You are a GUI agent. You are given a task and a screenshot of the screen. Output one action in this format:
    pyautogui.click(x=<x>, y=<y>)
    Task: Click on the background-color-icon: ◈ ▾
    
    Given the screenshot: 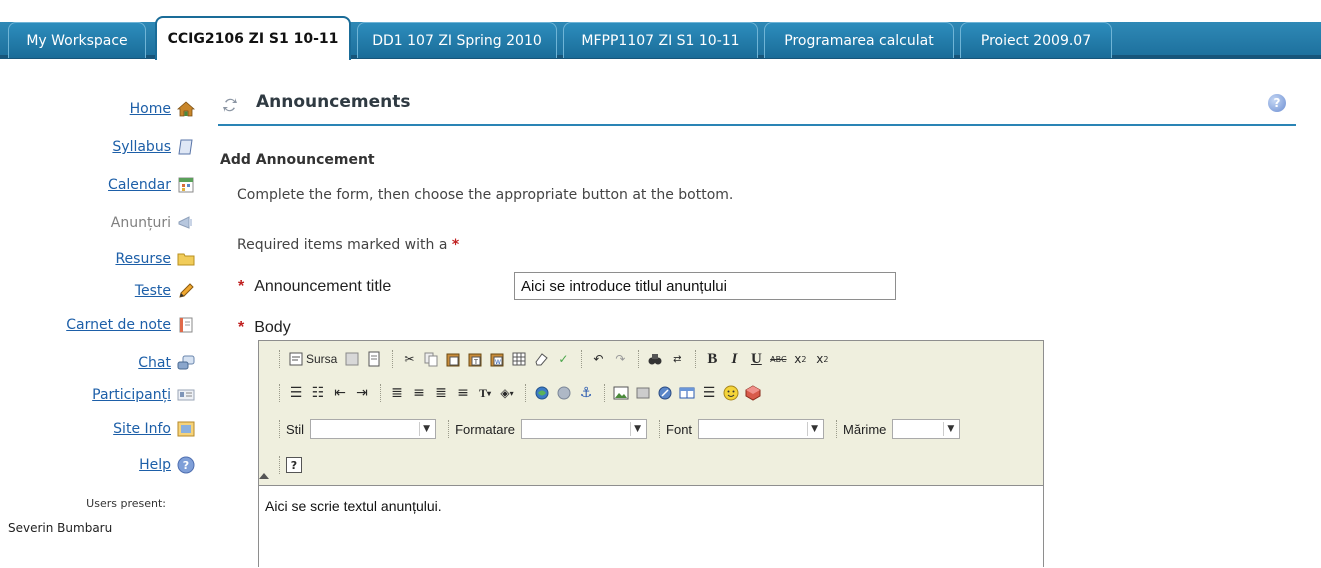 What is the action you would take?
    pyautogui.click(x=507, y=393)
    